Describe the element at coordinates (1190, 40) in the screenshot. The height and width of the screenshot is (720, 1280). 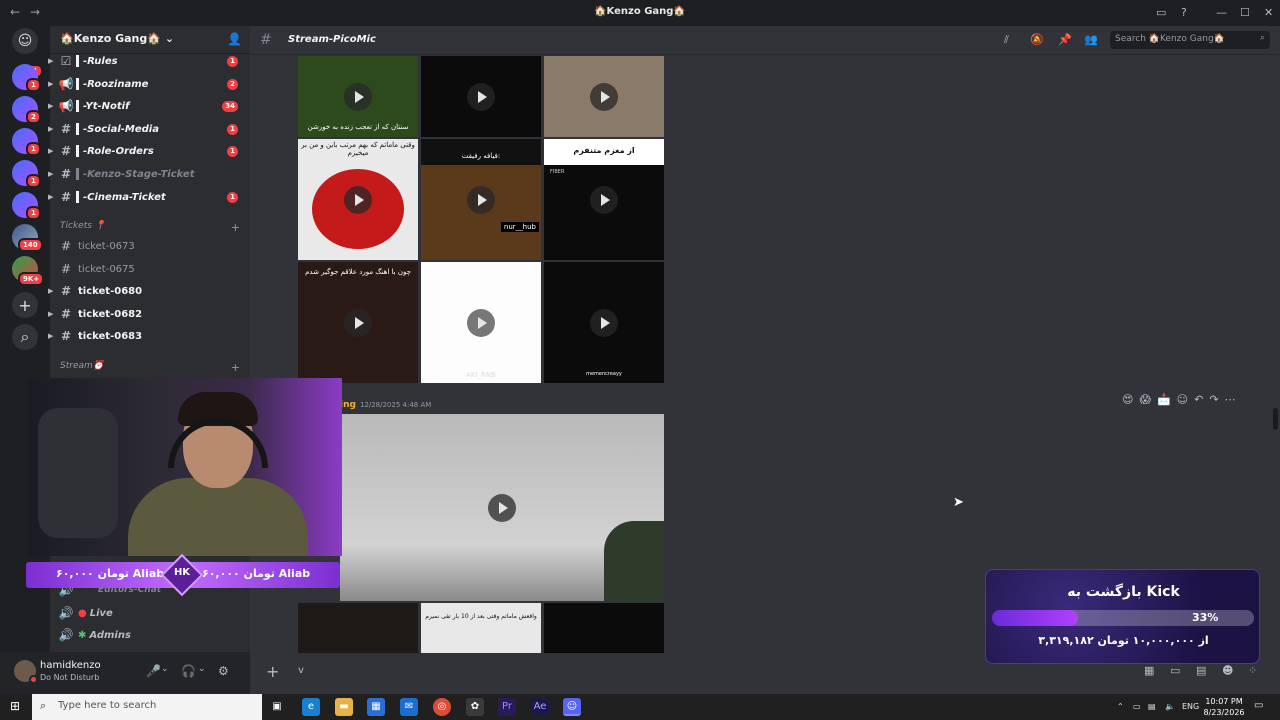
I see `search-input: Search 🏠Kenzo Gang🏠 ⌕` at that location.